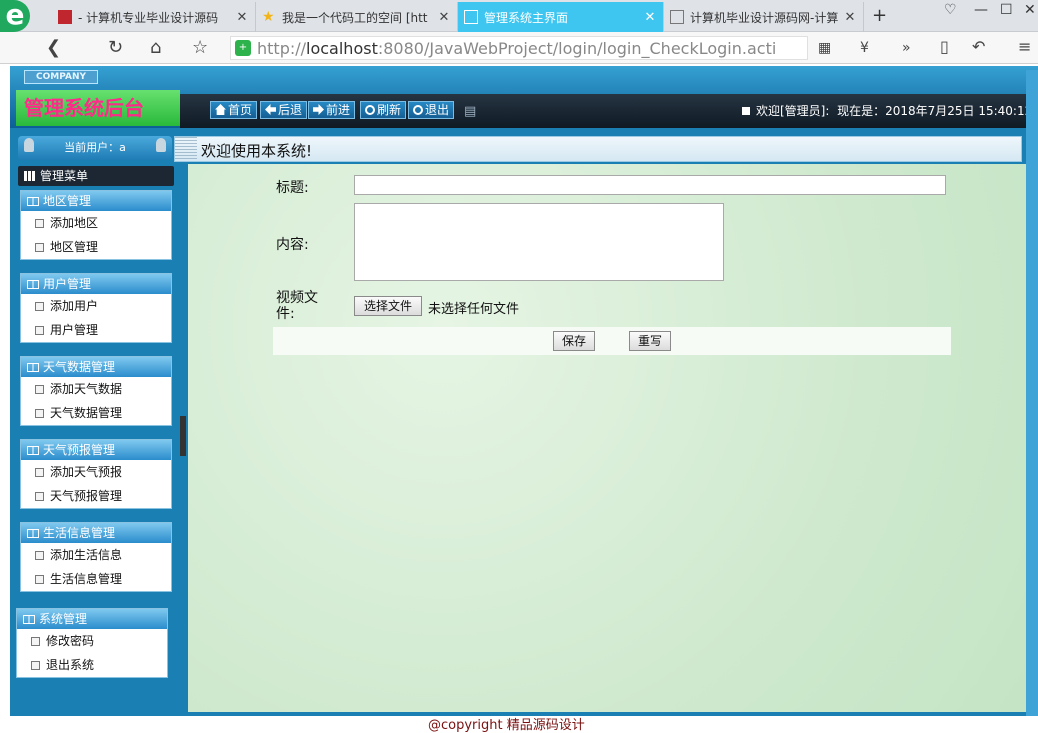  What do you see at coordinates (431, 110) in the screenshot?
I see `logout-button: 退出` at bounding box center [431, 110].